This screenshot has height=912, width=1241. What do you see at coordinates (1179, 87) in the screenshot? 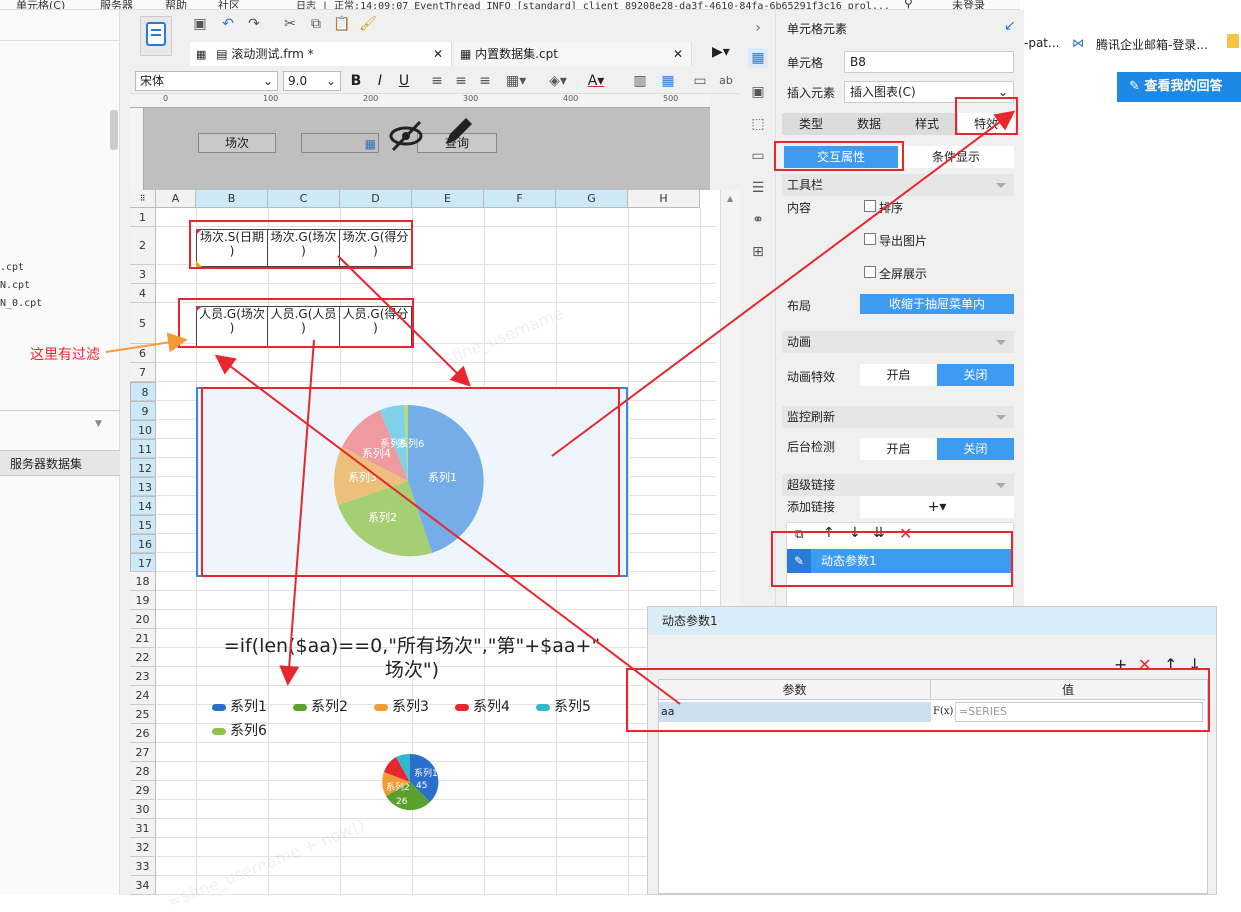
I see `view-my-answers-button: ✎ 查看我的回答` at bounding box center [1179, 87].